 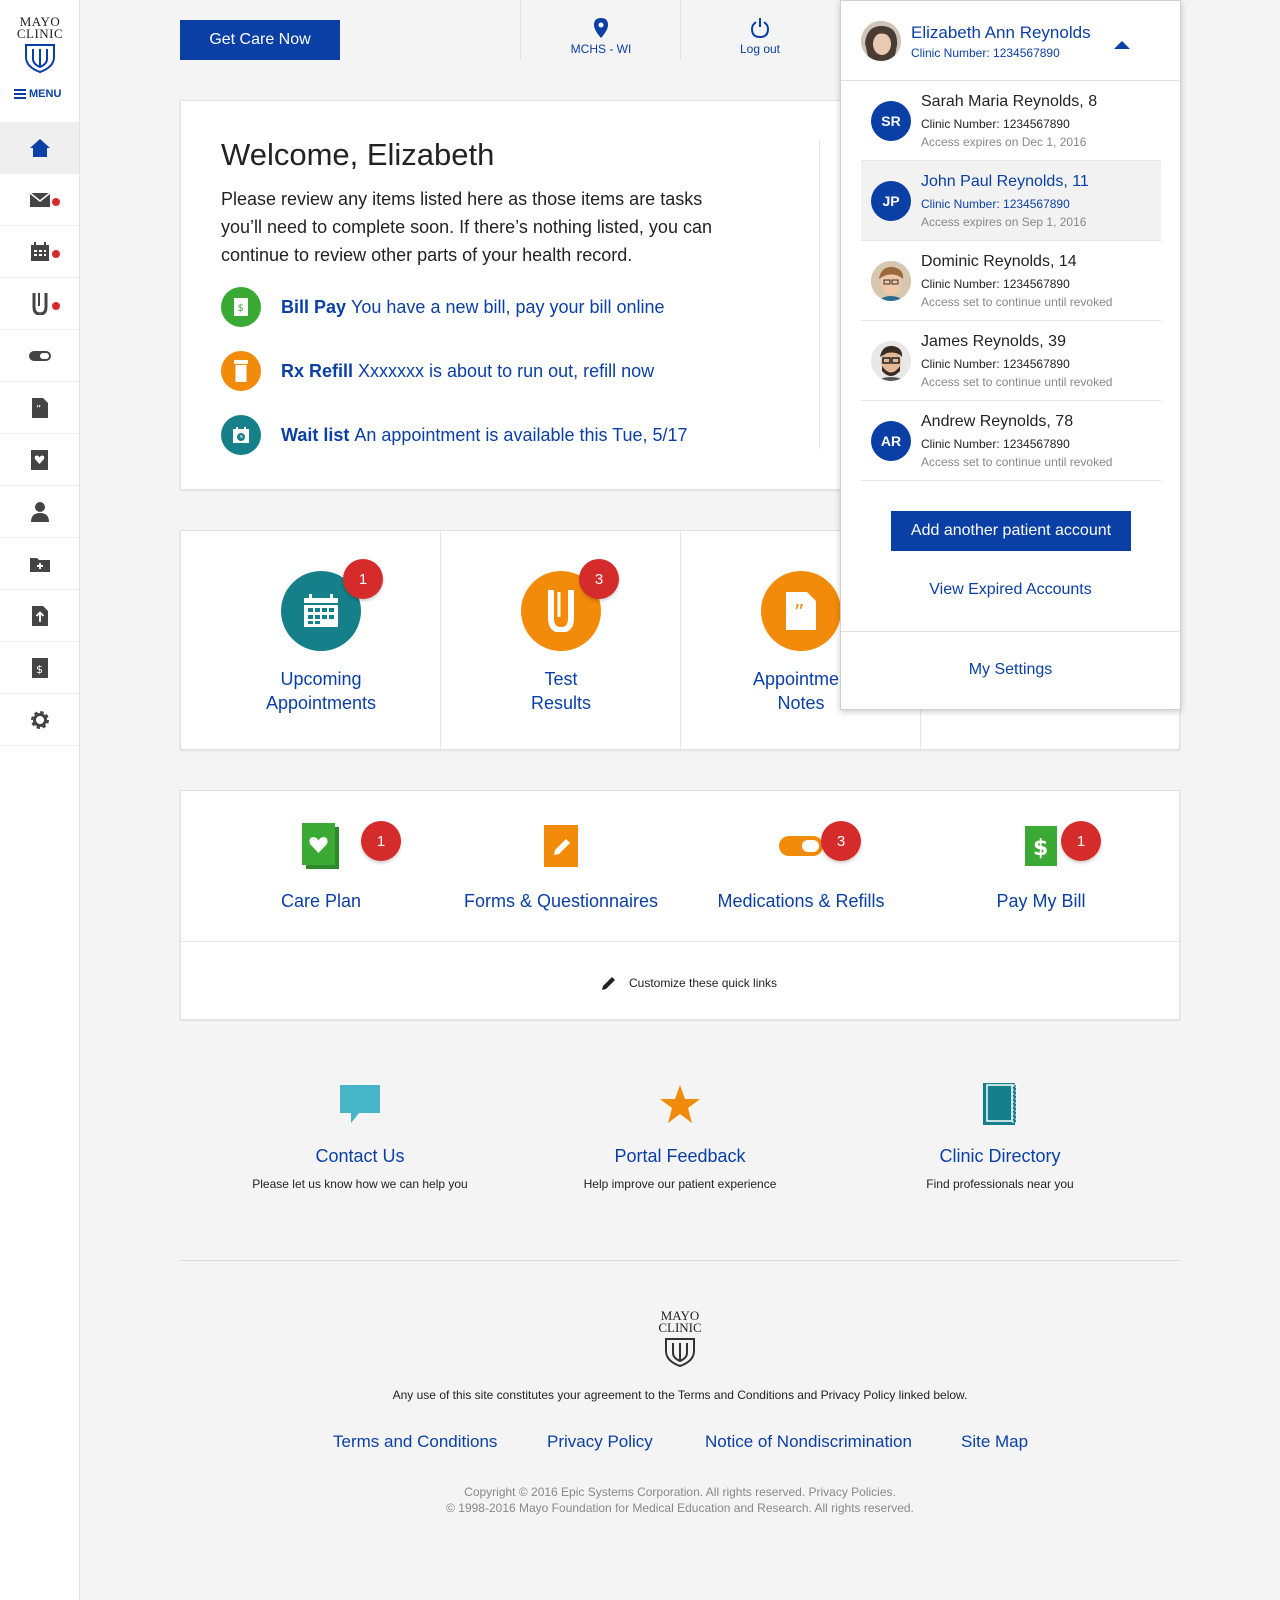 I want to click on gear-icon, so click(x=39, y=719).